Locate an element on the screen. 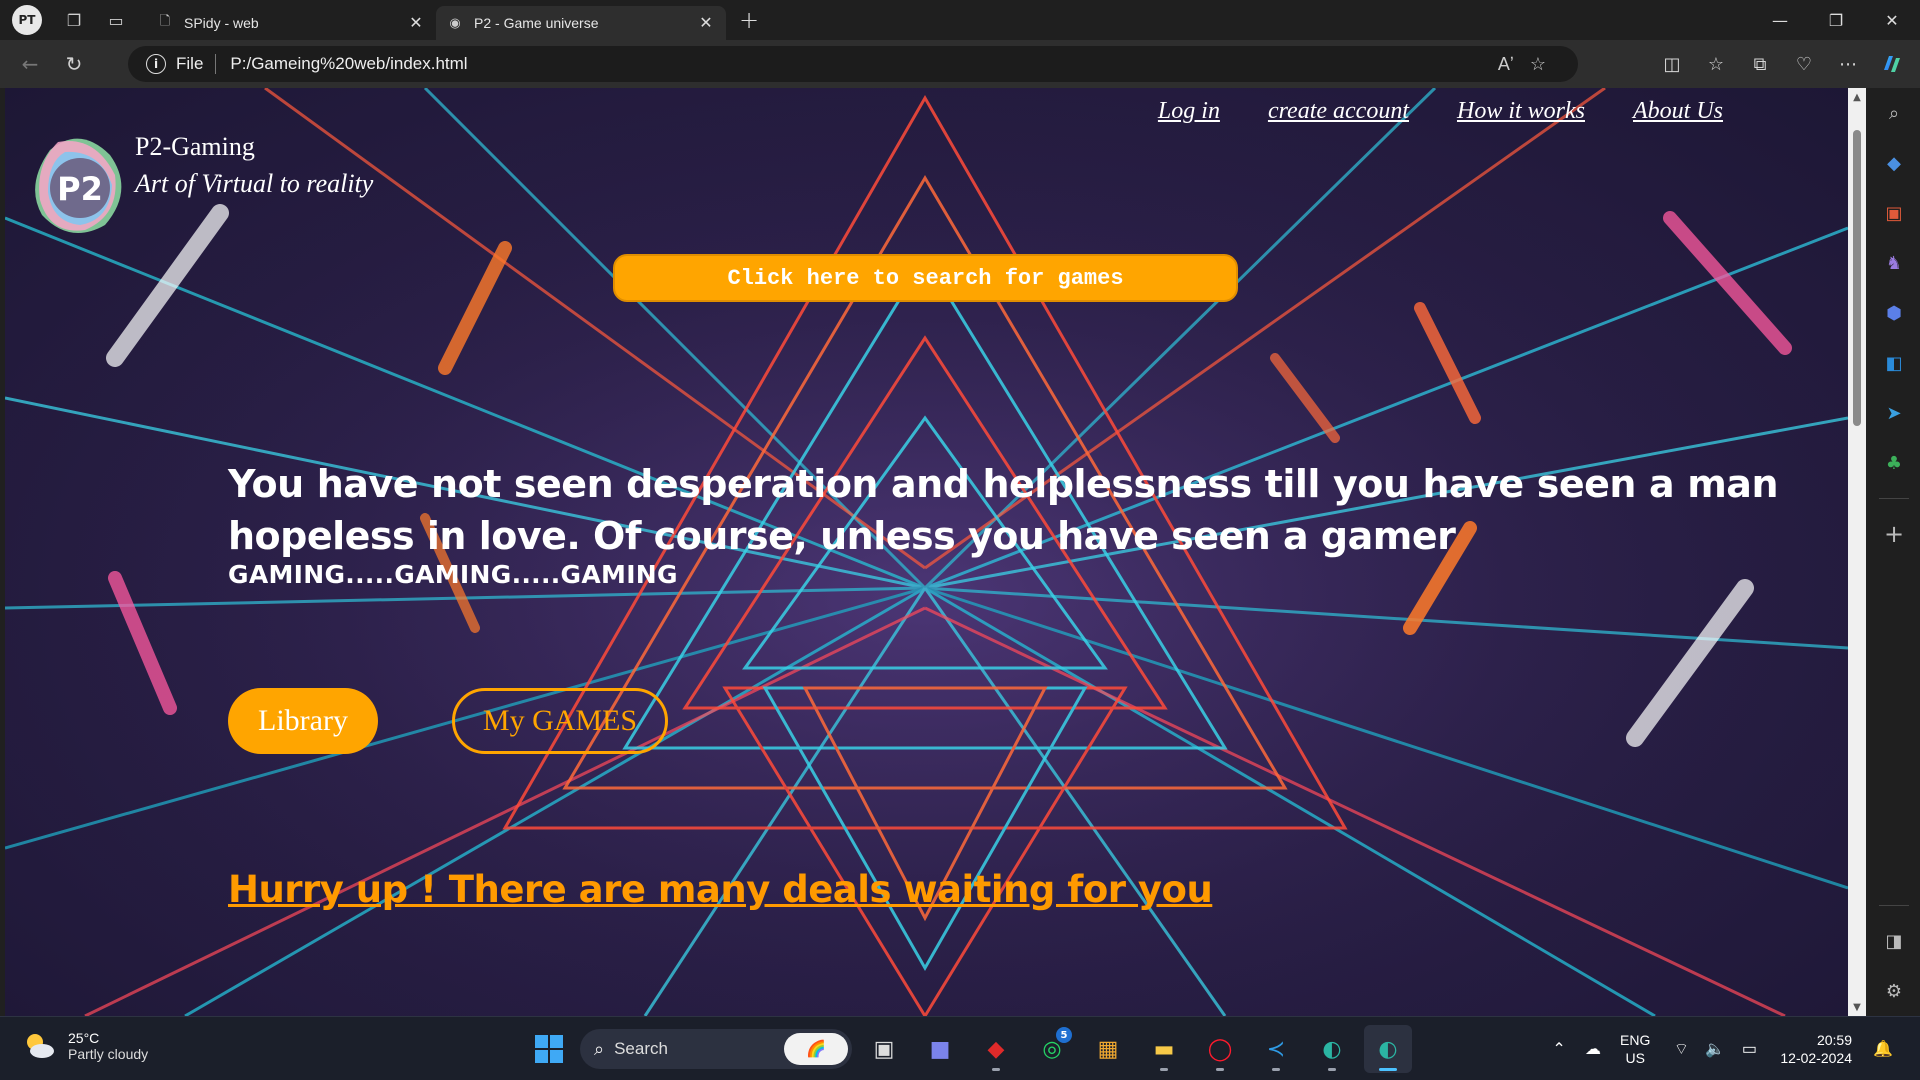 The height and width of the screenshot is (1080, 1920). read-aloud-icon: Aʼ is located at coordinates (1506, 64).